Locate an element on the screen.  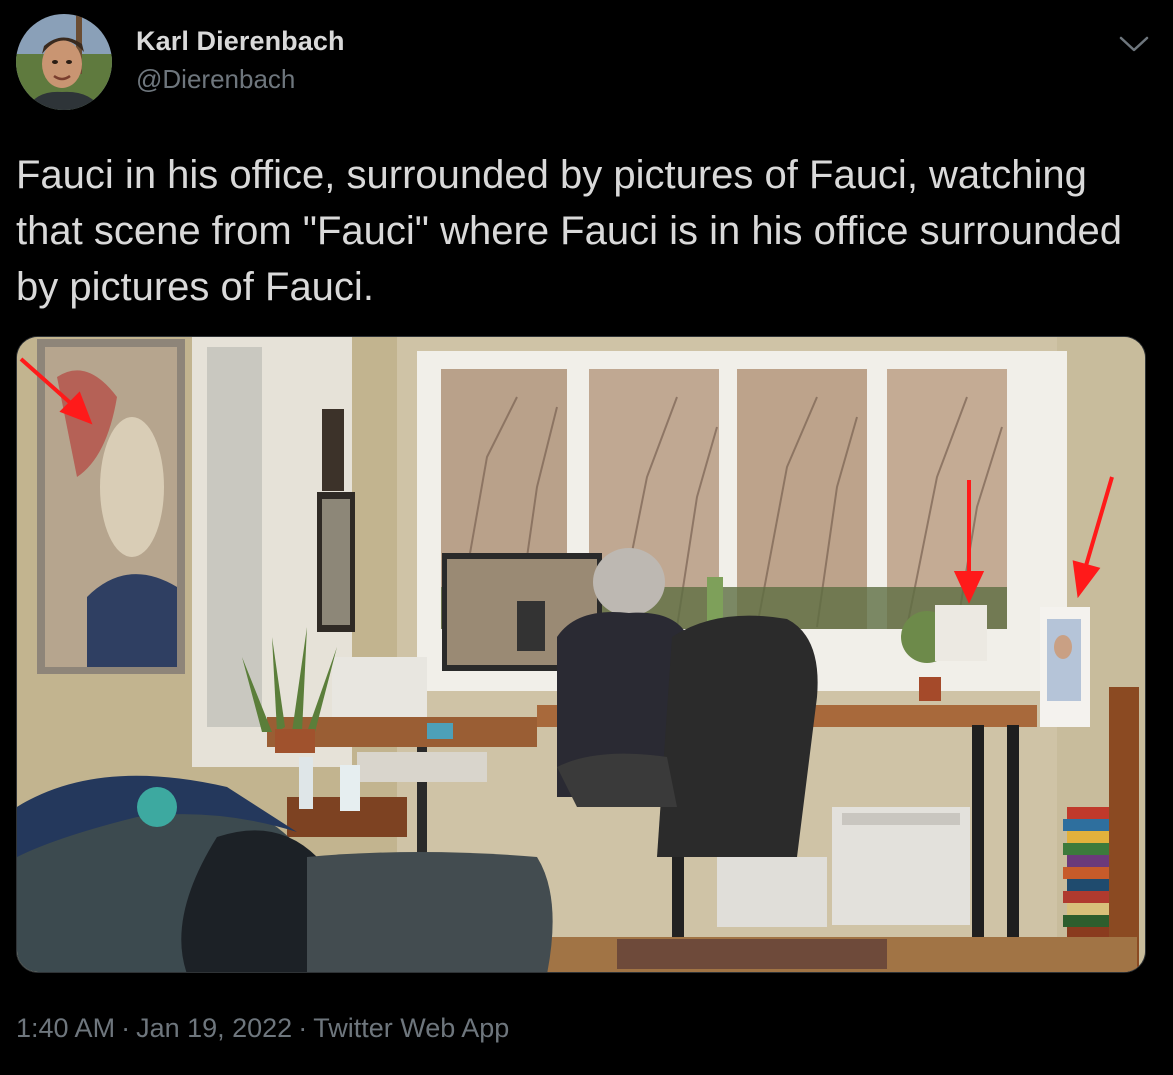
tweet-header: Karl Dierenbach @Dierenbach is located at coordinates (586, 64).